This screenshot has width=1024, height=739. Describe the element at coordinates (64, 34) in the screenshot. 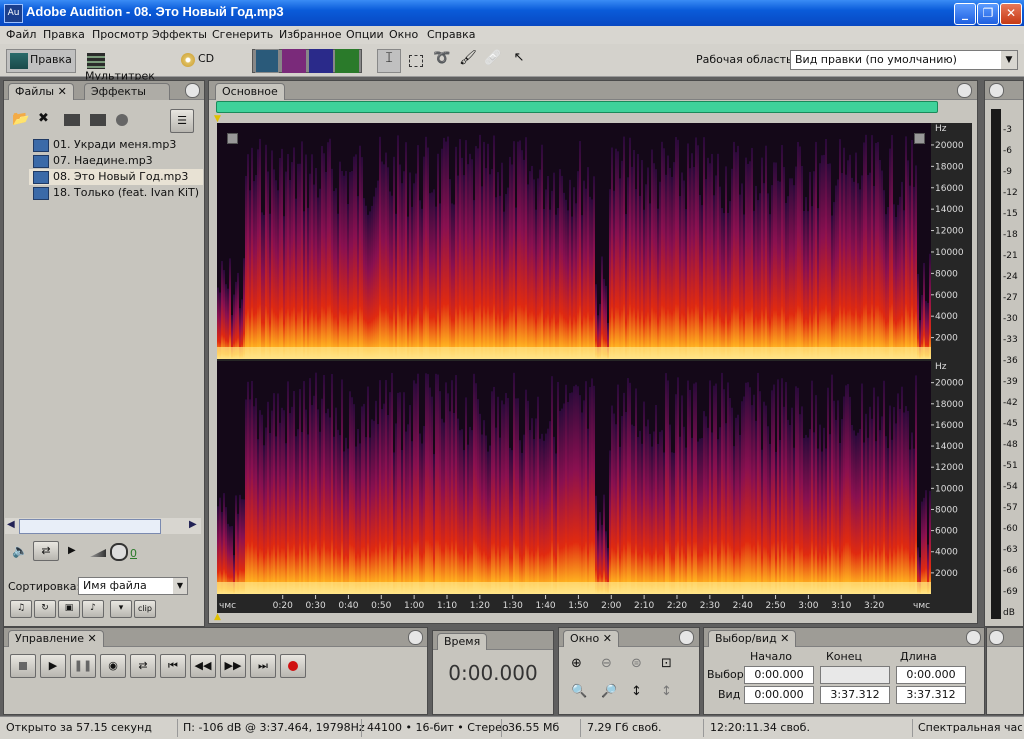

I see `menu-edit: Правка` at that location.